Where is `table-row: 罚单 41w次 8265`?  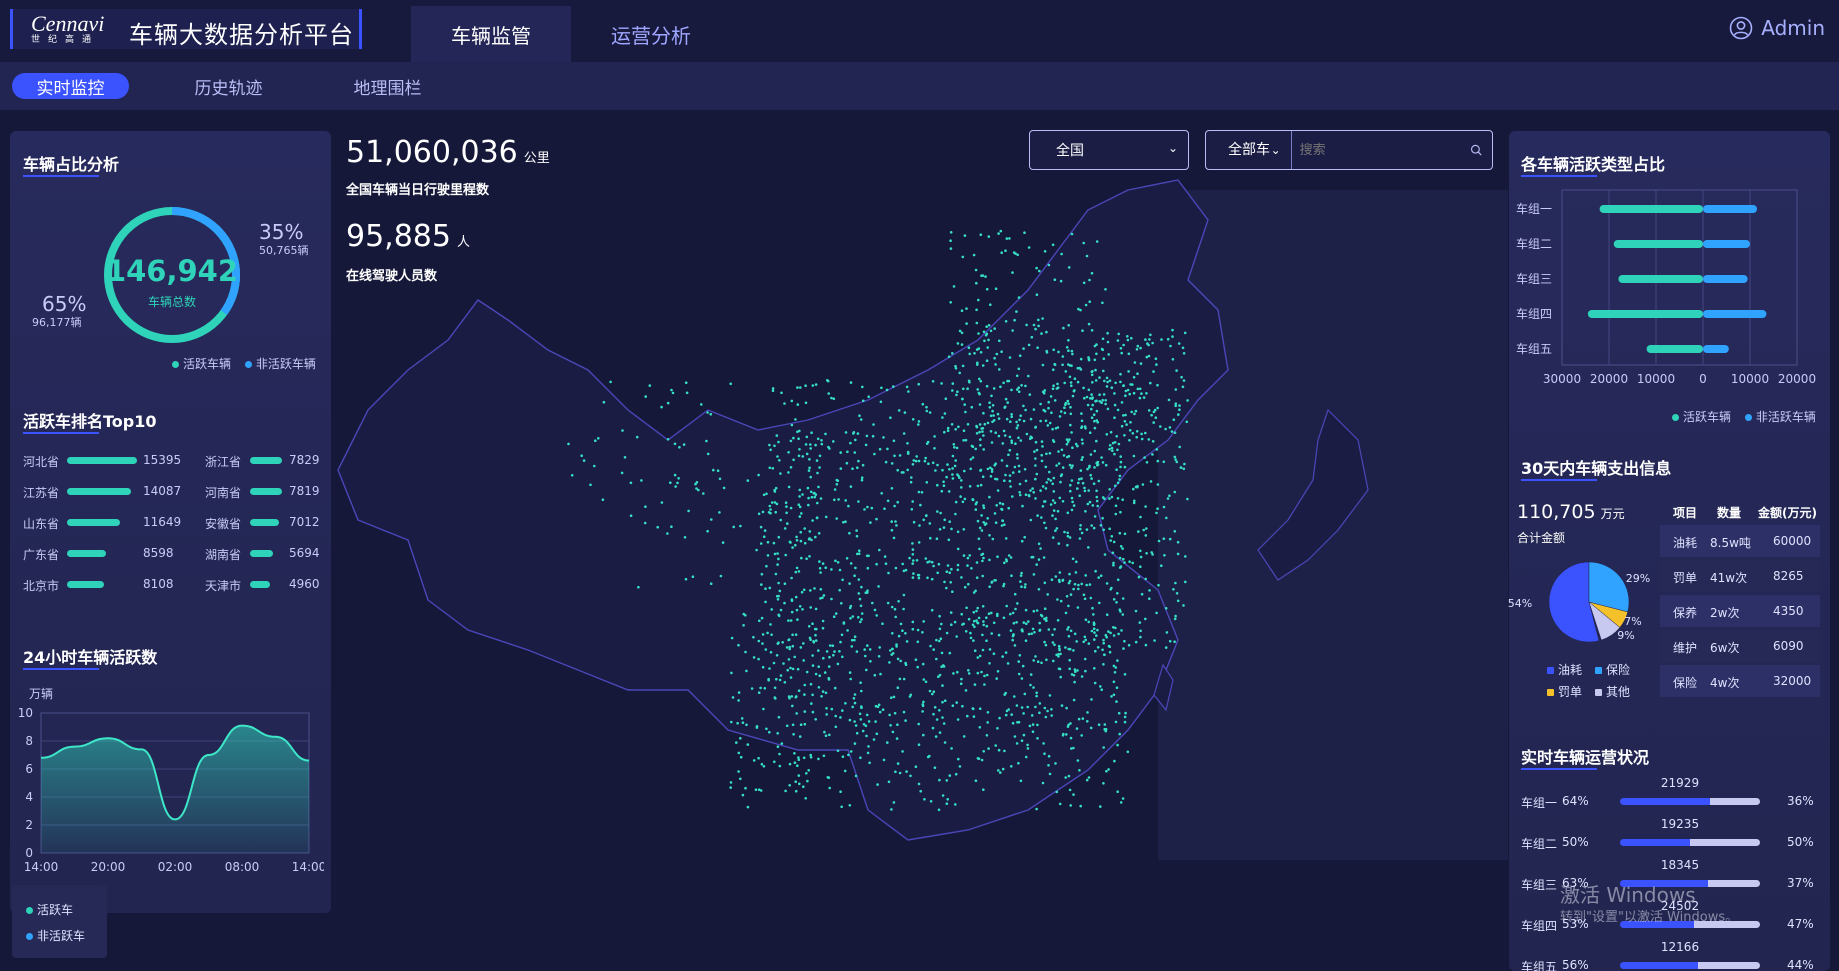
table-row: 罚单 41w次 8265 is located at coordinates (1740, 576).